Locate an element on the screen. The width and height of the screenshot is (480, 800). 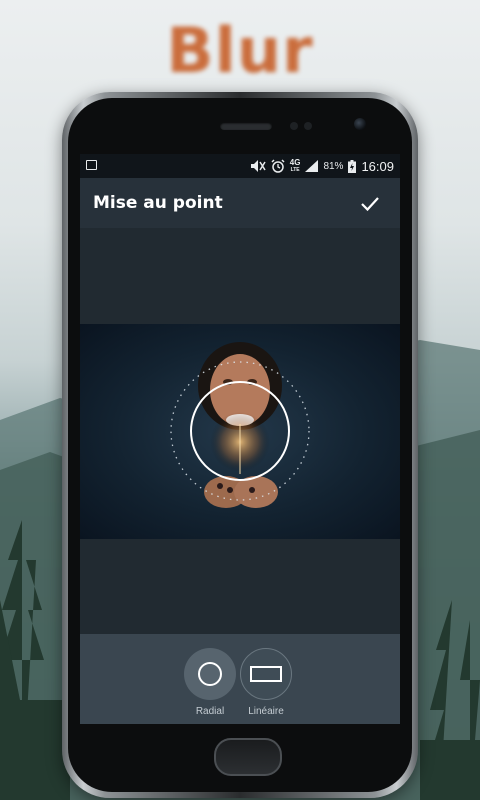
status-indicators: 4G LTE 81% 16:09 is located at coordinates (322, 166).